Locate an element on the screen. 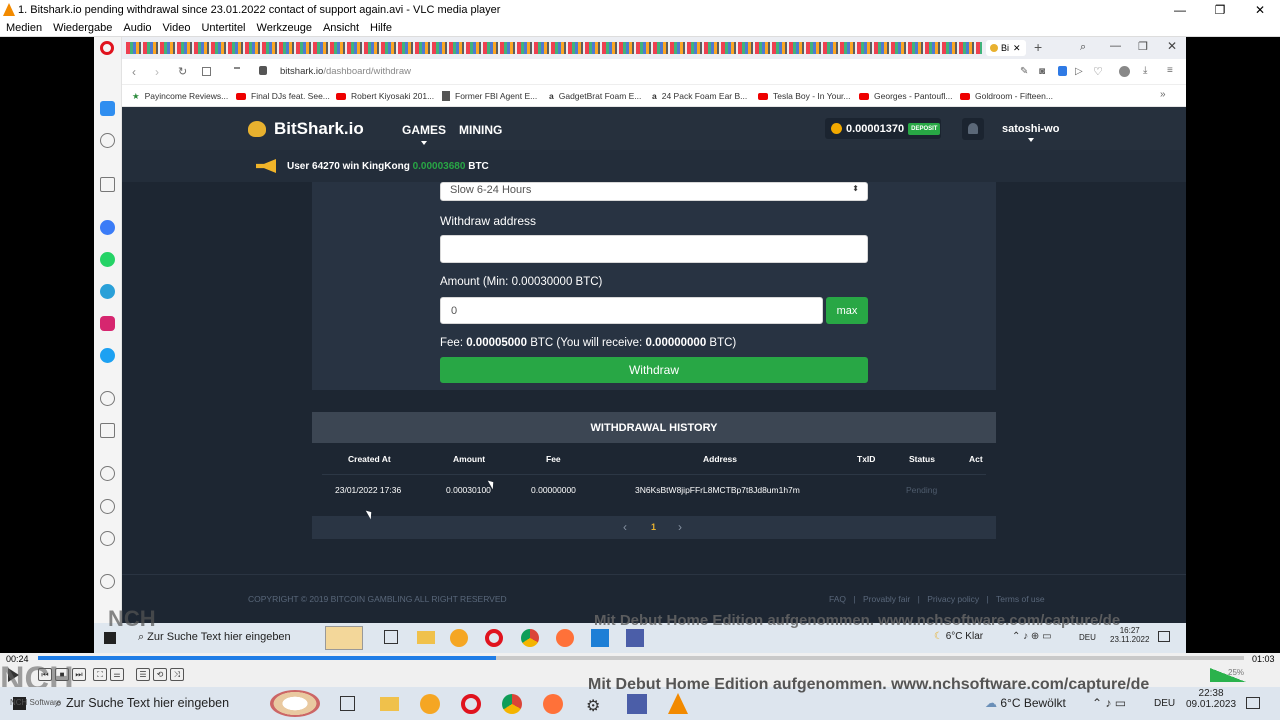 This screenshot has height=720, width=1280. menu-wiedergabe: Wiedergabe is located at coordinates (82, 28).